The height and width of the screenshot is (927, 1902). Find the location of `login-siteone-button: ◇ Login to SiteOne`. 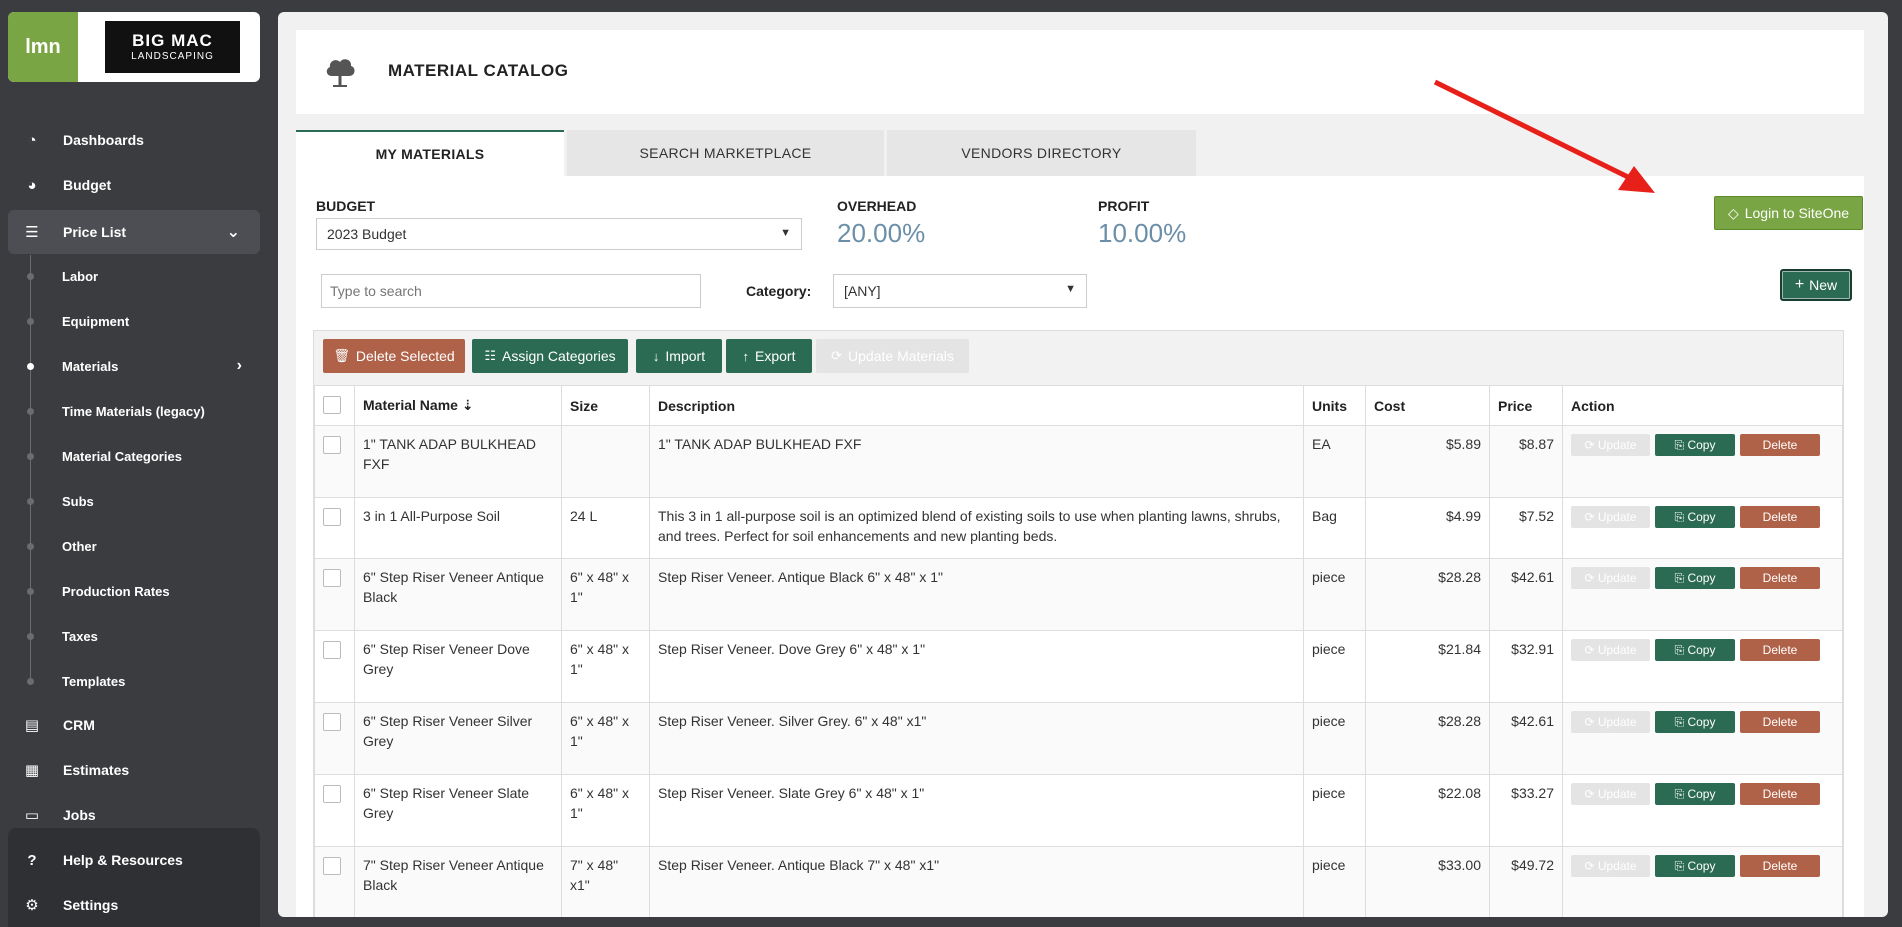

login-siteone-button: ◇ Login to SiteOne is located at coordinates (1788, 213).